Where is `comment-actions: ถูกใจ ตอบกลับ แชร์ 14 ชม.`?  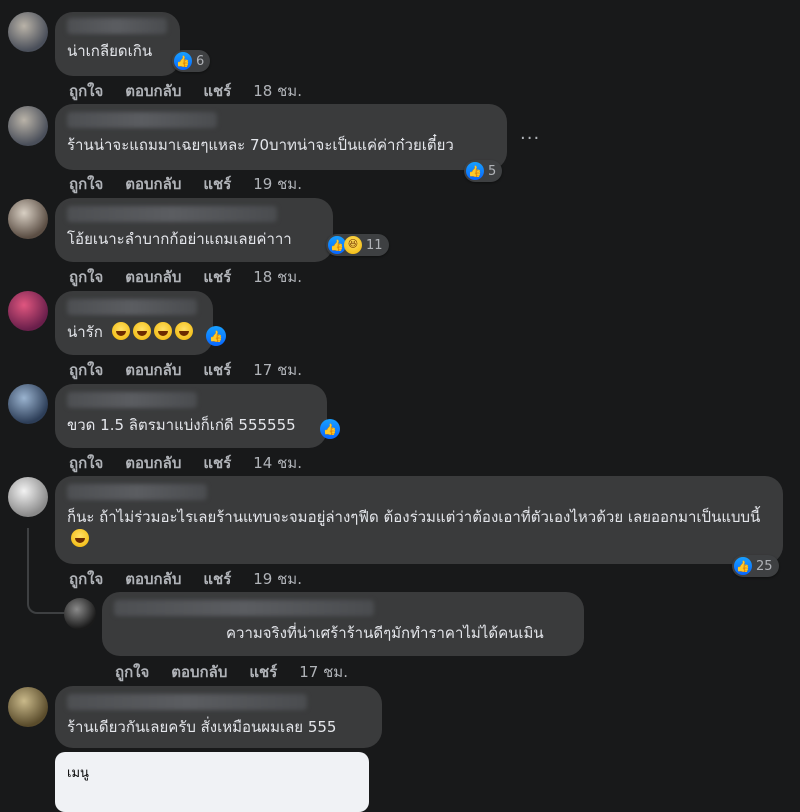 comment-actions: ถูกใจ ตอบกลับ แชร์ 14 ชม. is located at coordinates (185, 463).